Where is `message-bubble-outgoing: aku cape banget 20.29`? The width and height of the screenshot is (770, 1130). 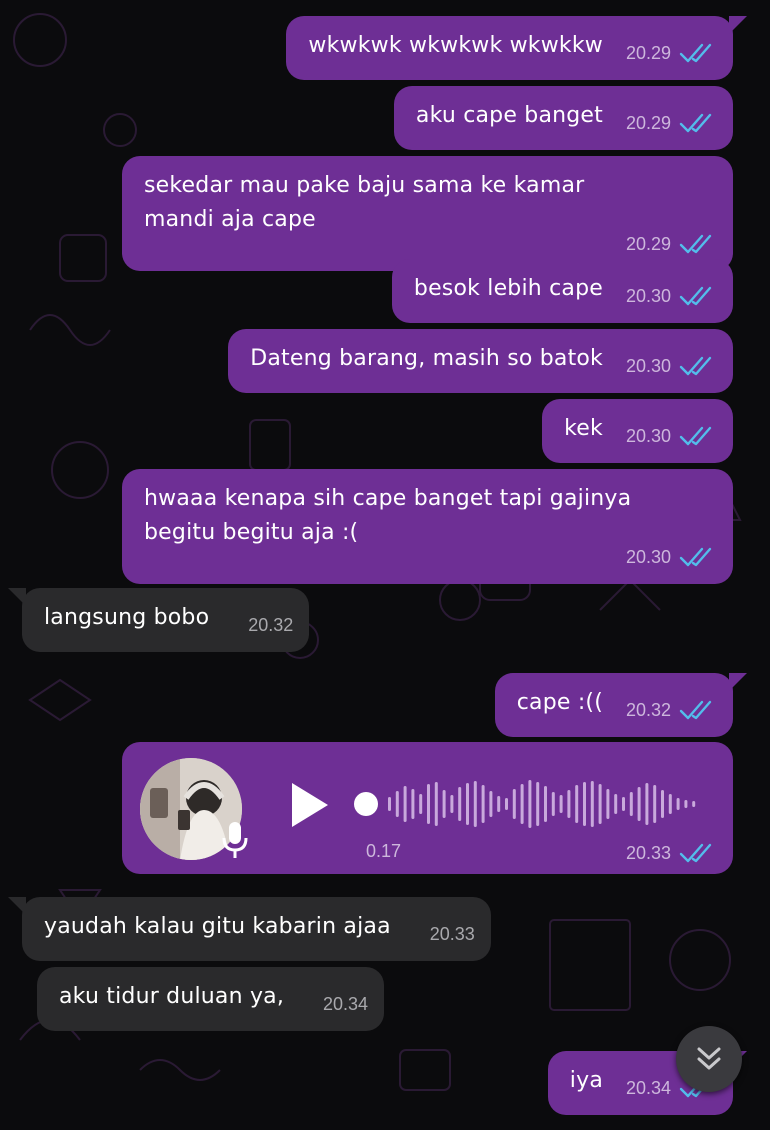
message-bubble-outgoing: aku cape banget 20.29 is located at coordinates (563, 118).